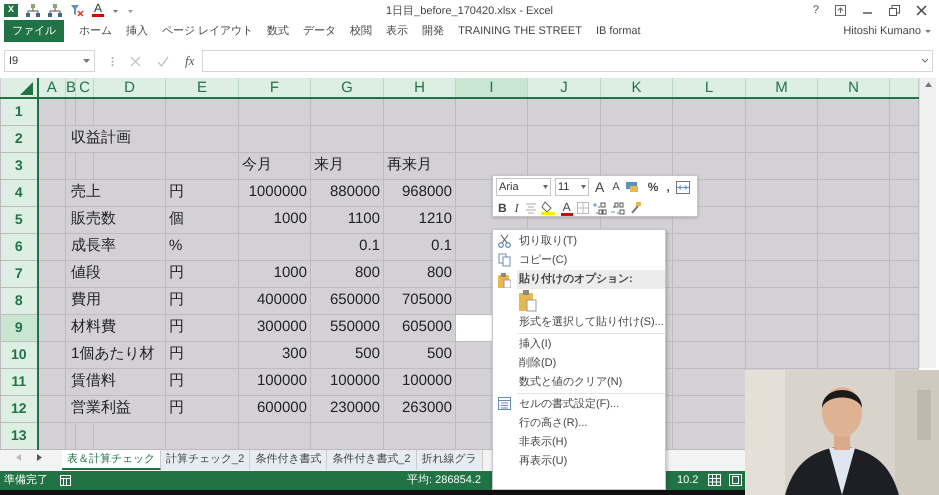 This screenshot has width=939, height=495. What do you see at coordinates (449, 460) in the screenshot?
I see `sheet-tab: 折れ線グラ` at bounding box center [449, 460].